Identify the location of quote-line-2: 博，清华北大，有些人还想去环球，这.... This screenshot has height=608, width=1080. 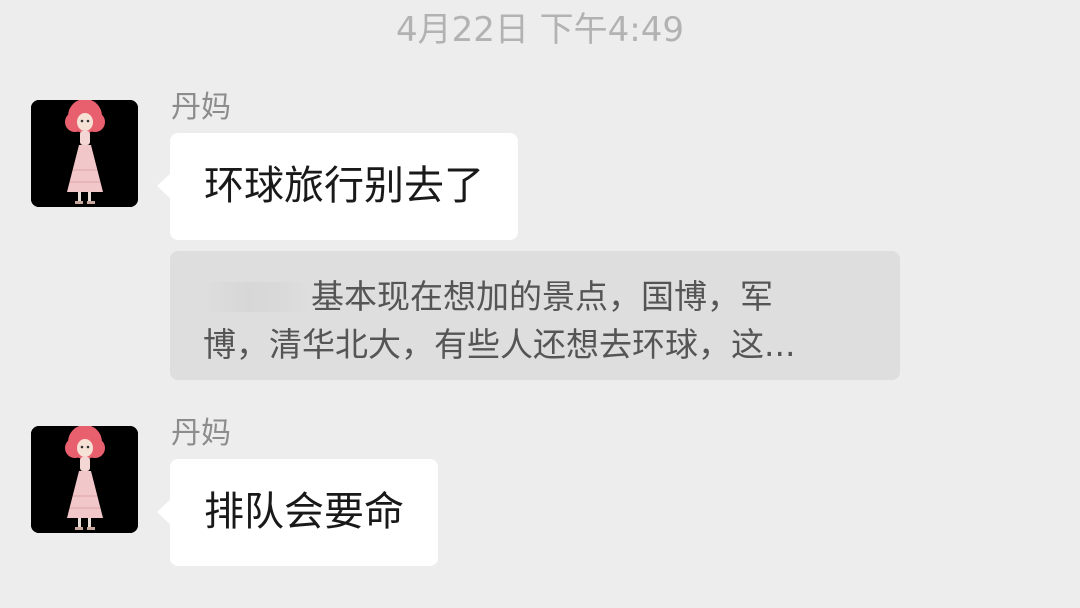
(499, 344).